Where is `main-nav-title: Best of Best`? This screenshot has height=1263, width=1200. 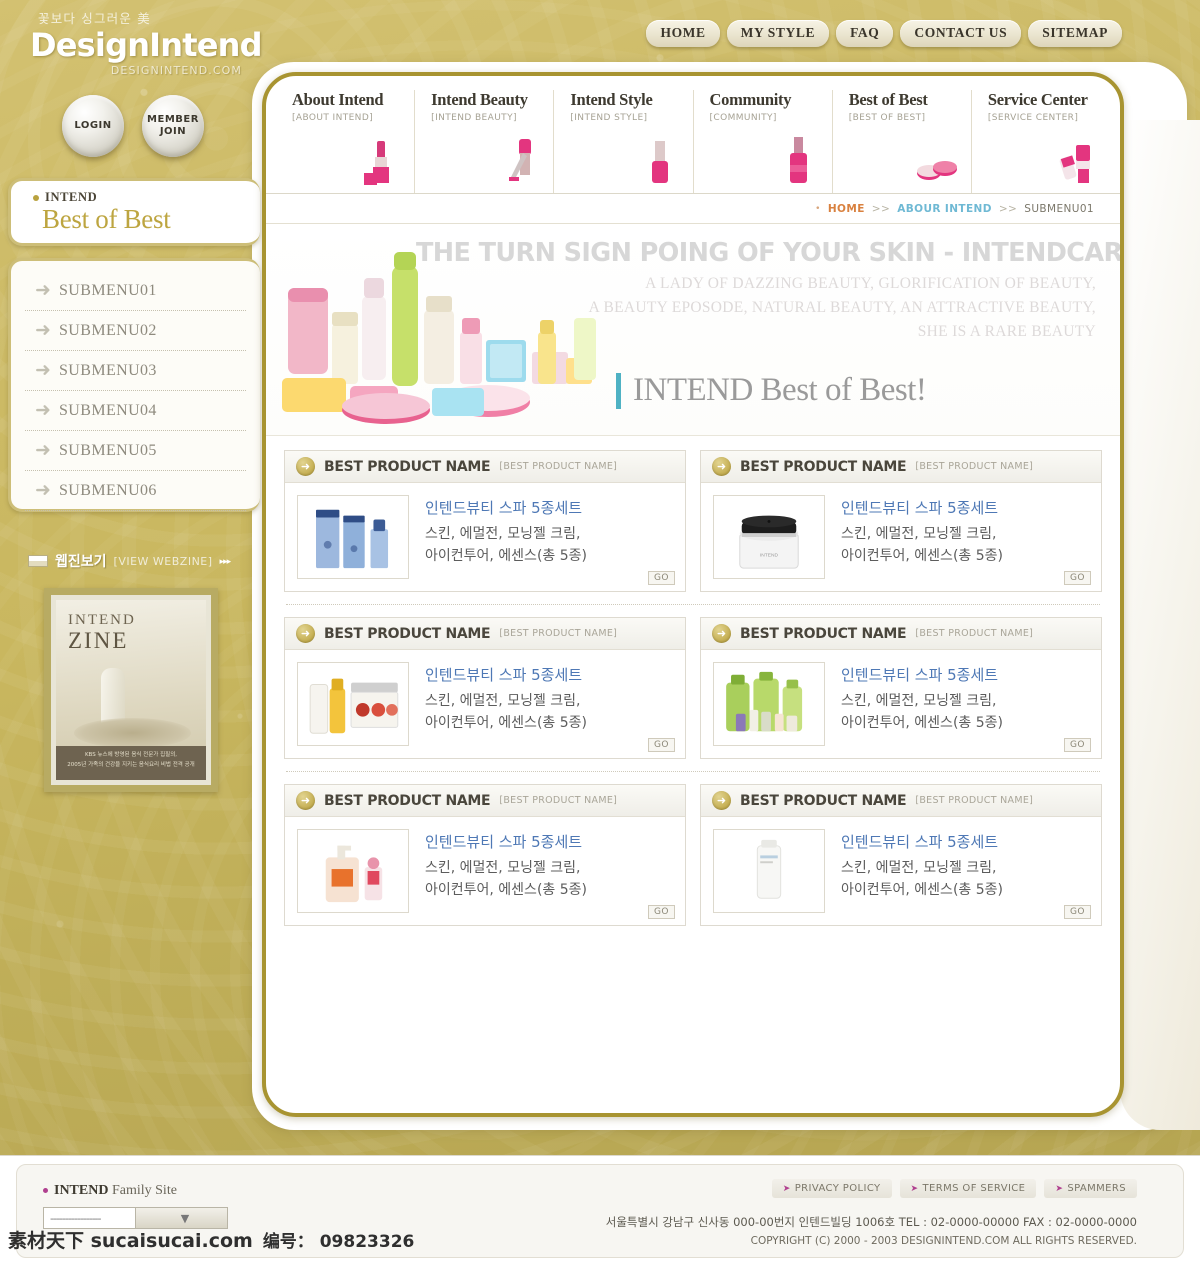
main-nav-title: Best of Best is located at coordinates (888, 99).